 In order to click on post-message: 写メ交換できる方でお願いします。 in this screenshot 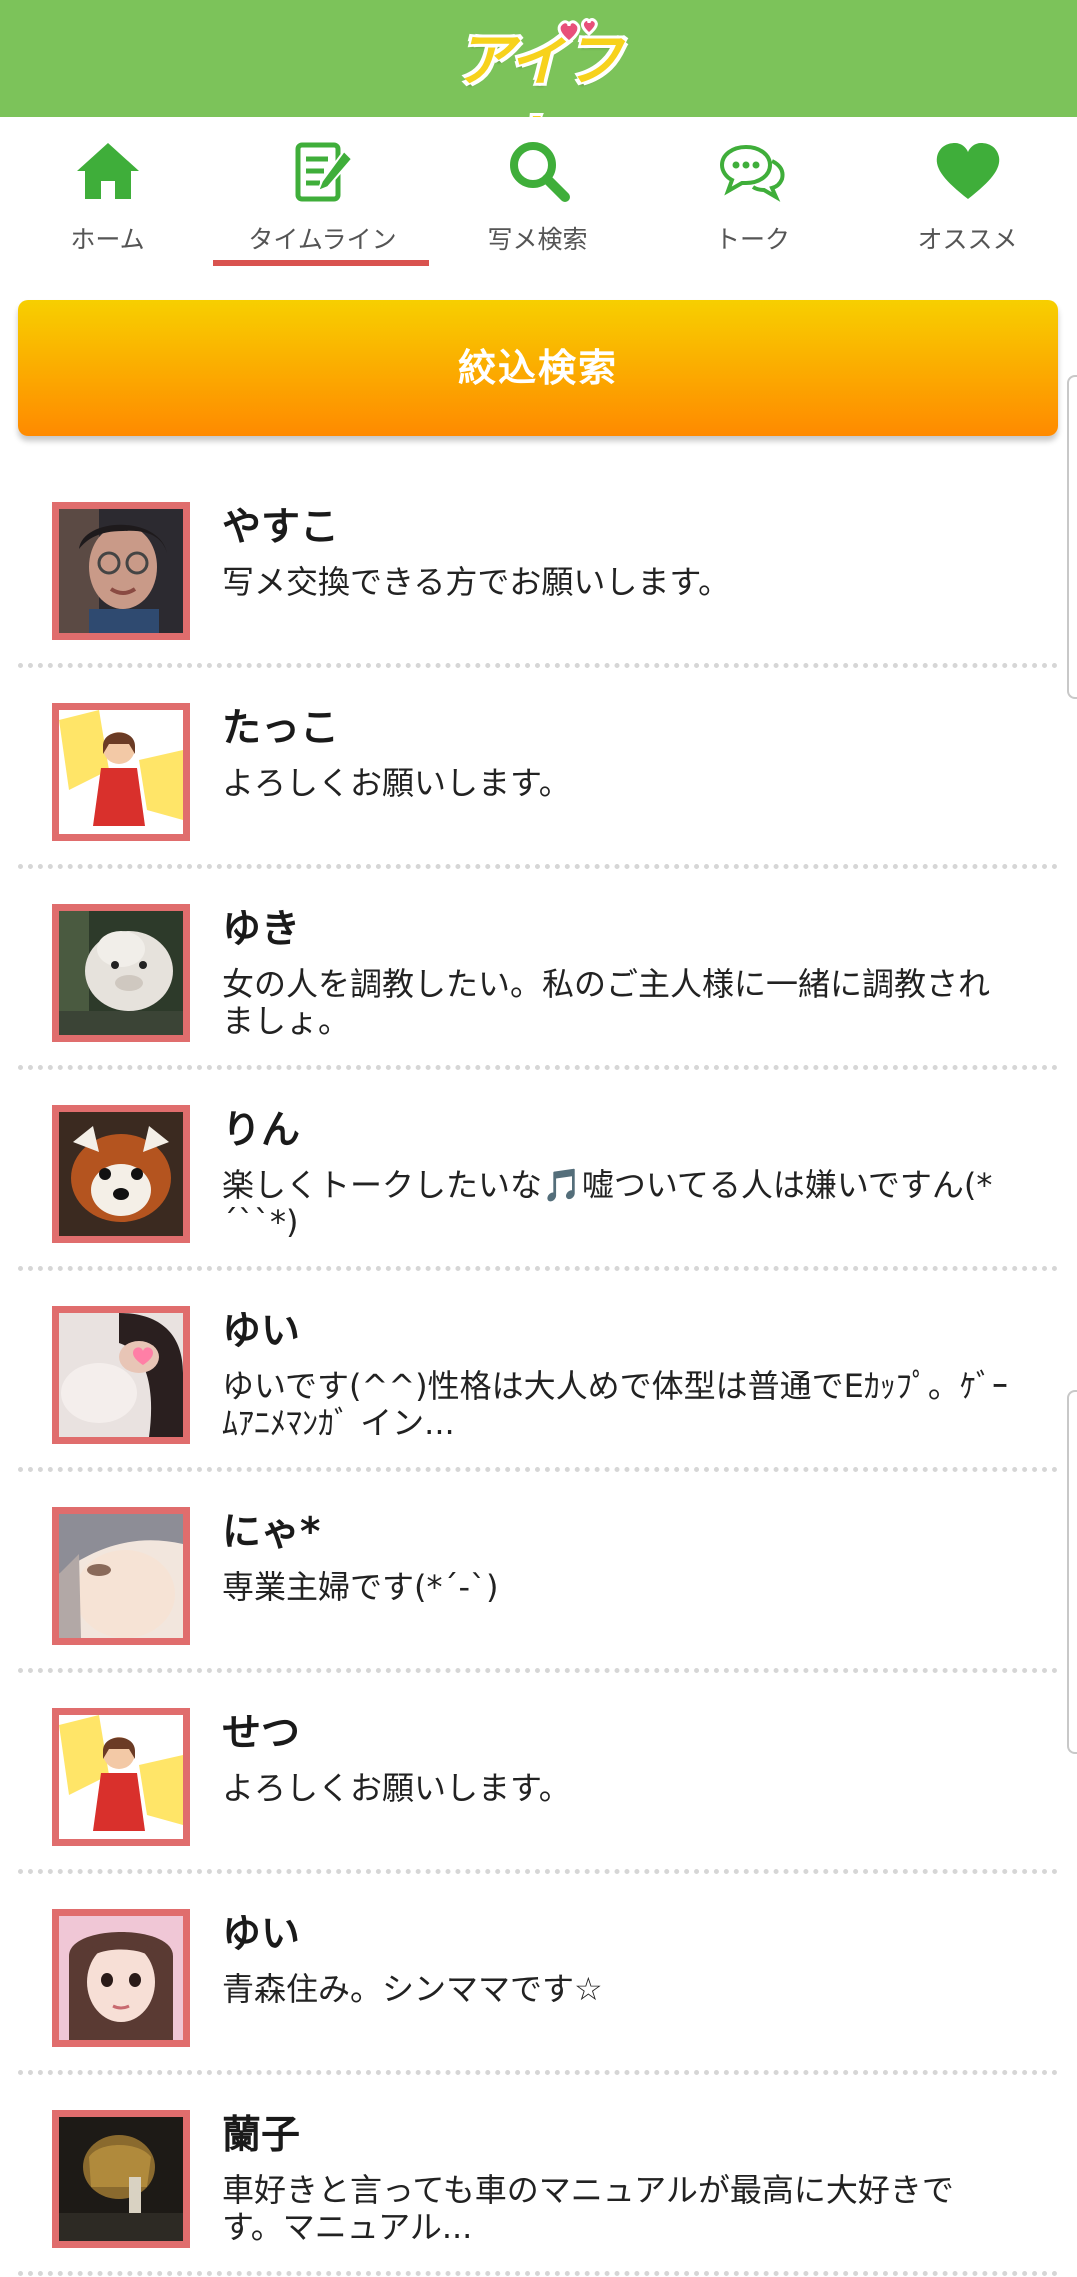, I will do `click(476, 582)`.